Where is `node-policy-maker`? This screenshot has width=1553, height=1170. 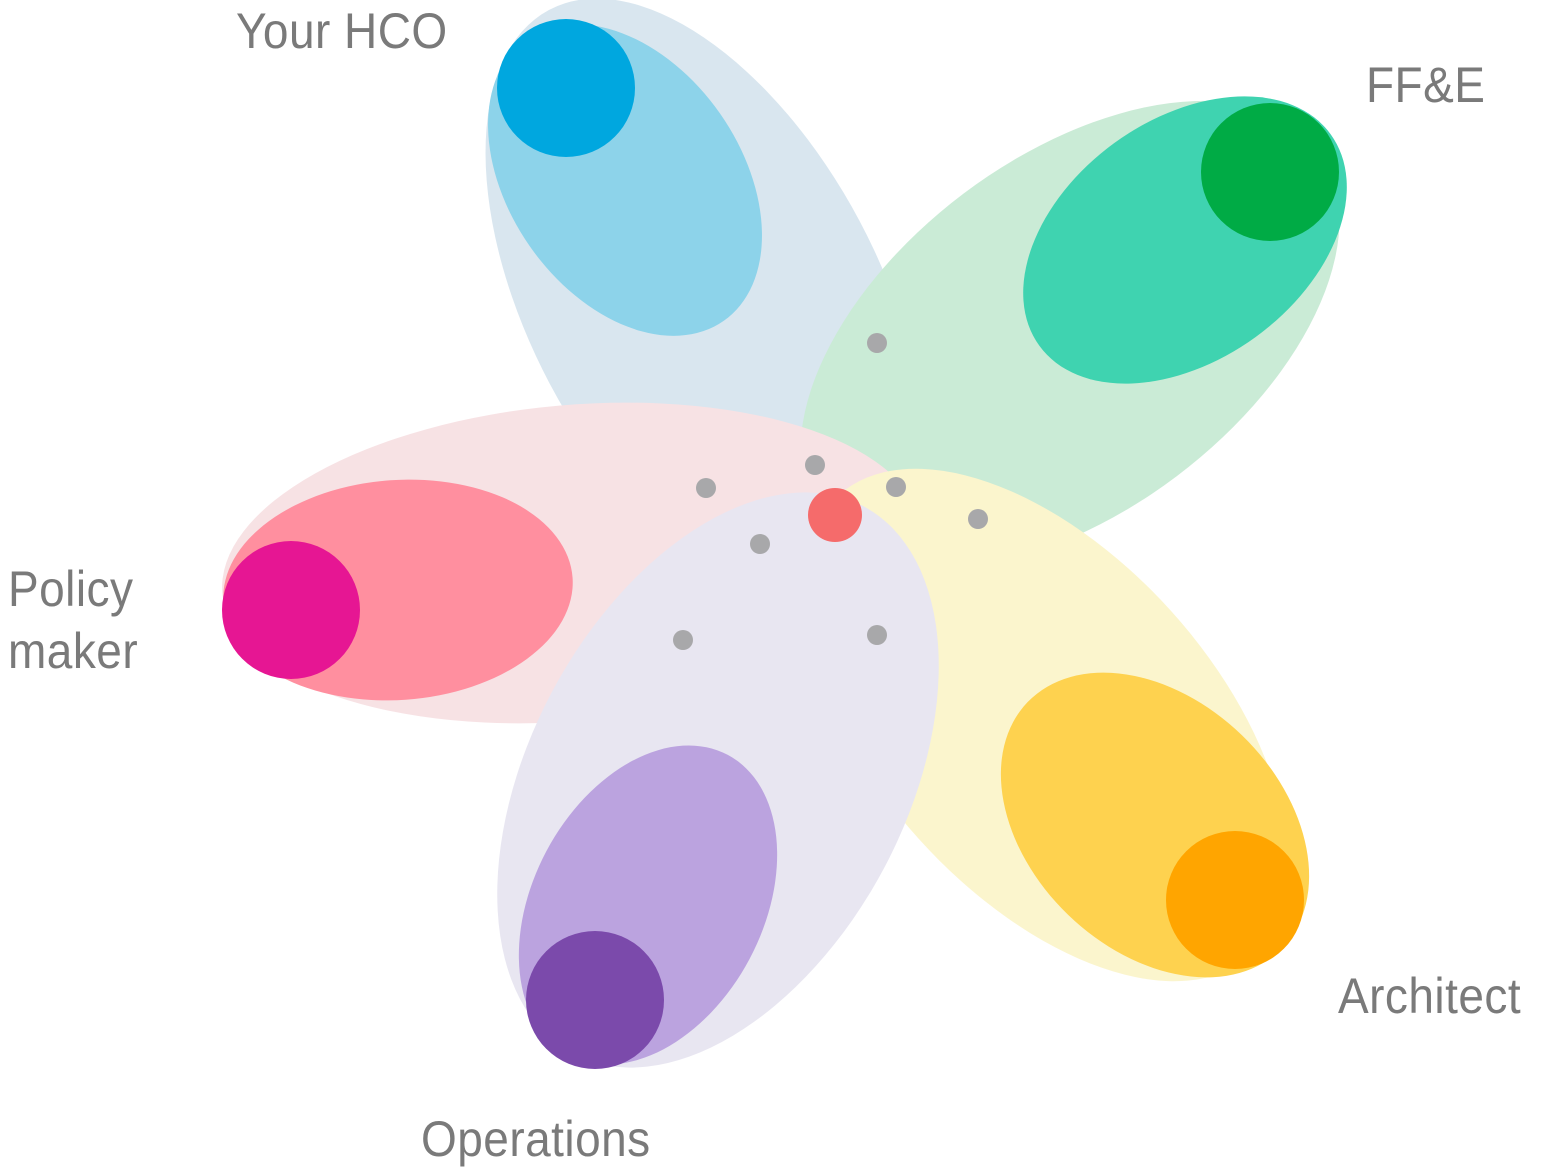
node-policy-maker is located at coordinates (291, 610).